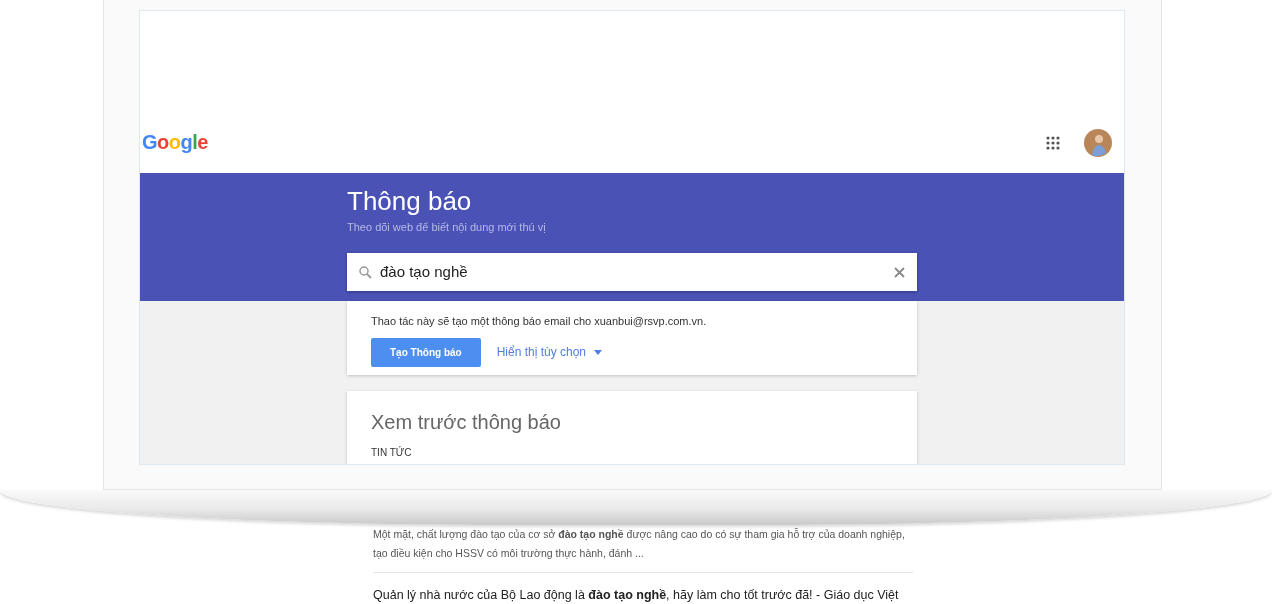 The height and width of the screenshot is (604, 1272). Describe the element at coordinates (466, 422) in the screenshot. I see `preview-title: Xem trước thông báo` at that location.